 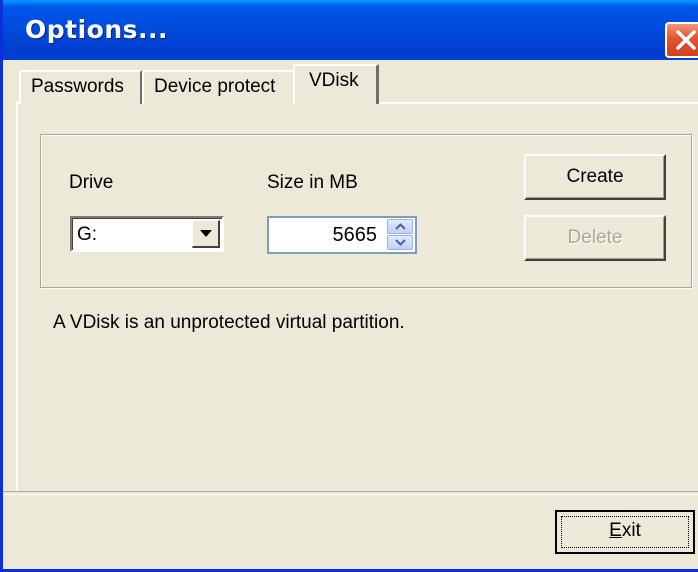 I want to click on delete-button: Delete, so click(x=595, y=238).